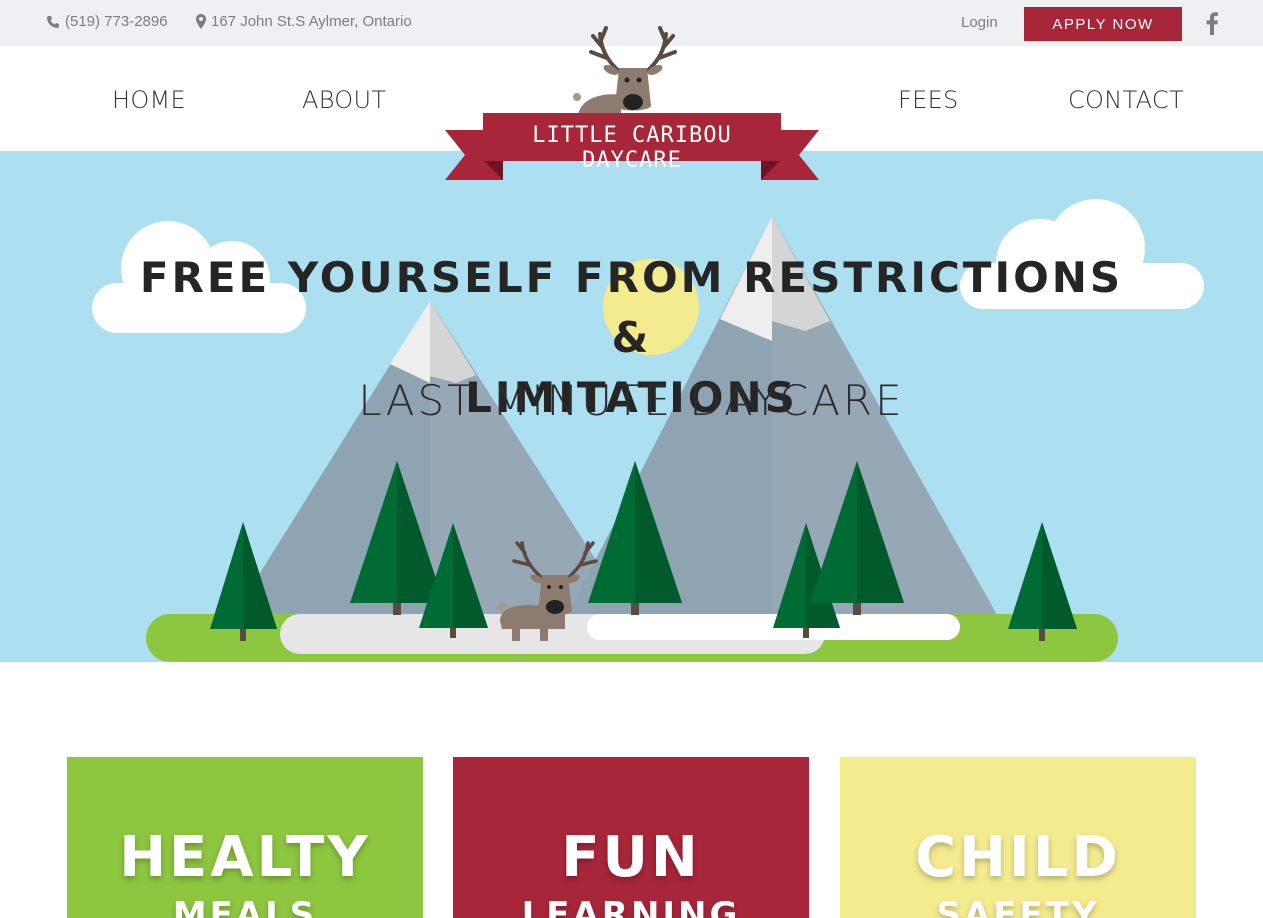 Image resolution: width=1263 pixels, height=918 pixels. I want to click on feature-title: FUN, so click(631, 857).